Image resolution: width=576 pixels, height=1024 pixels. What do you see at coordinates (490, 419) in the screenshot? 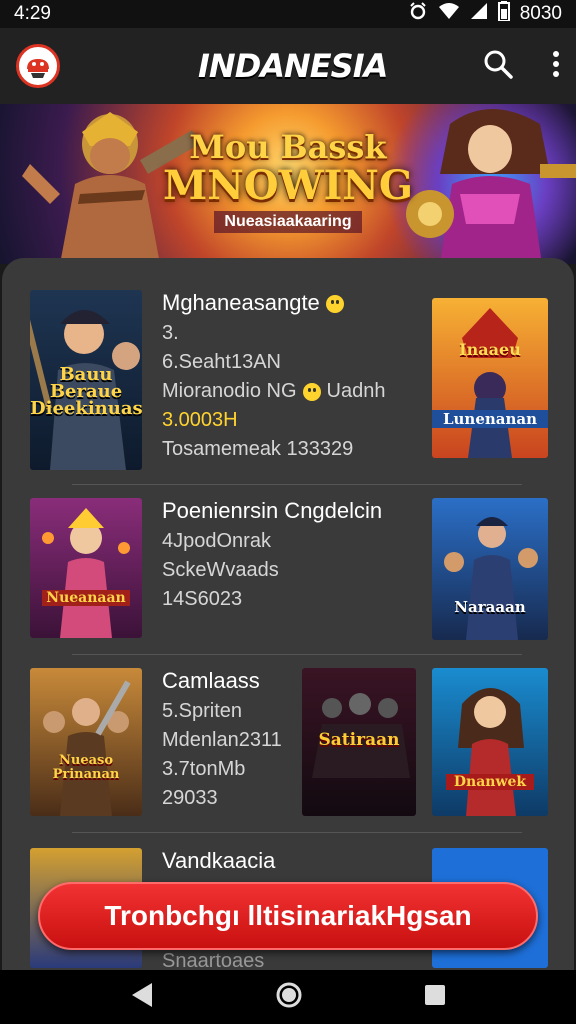
I see `game-thumbnail-caption: Lunenanan` at bounding box center [490, 419].